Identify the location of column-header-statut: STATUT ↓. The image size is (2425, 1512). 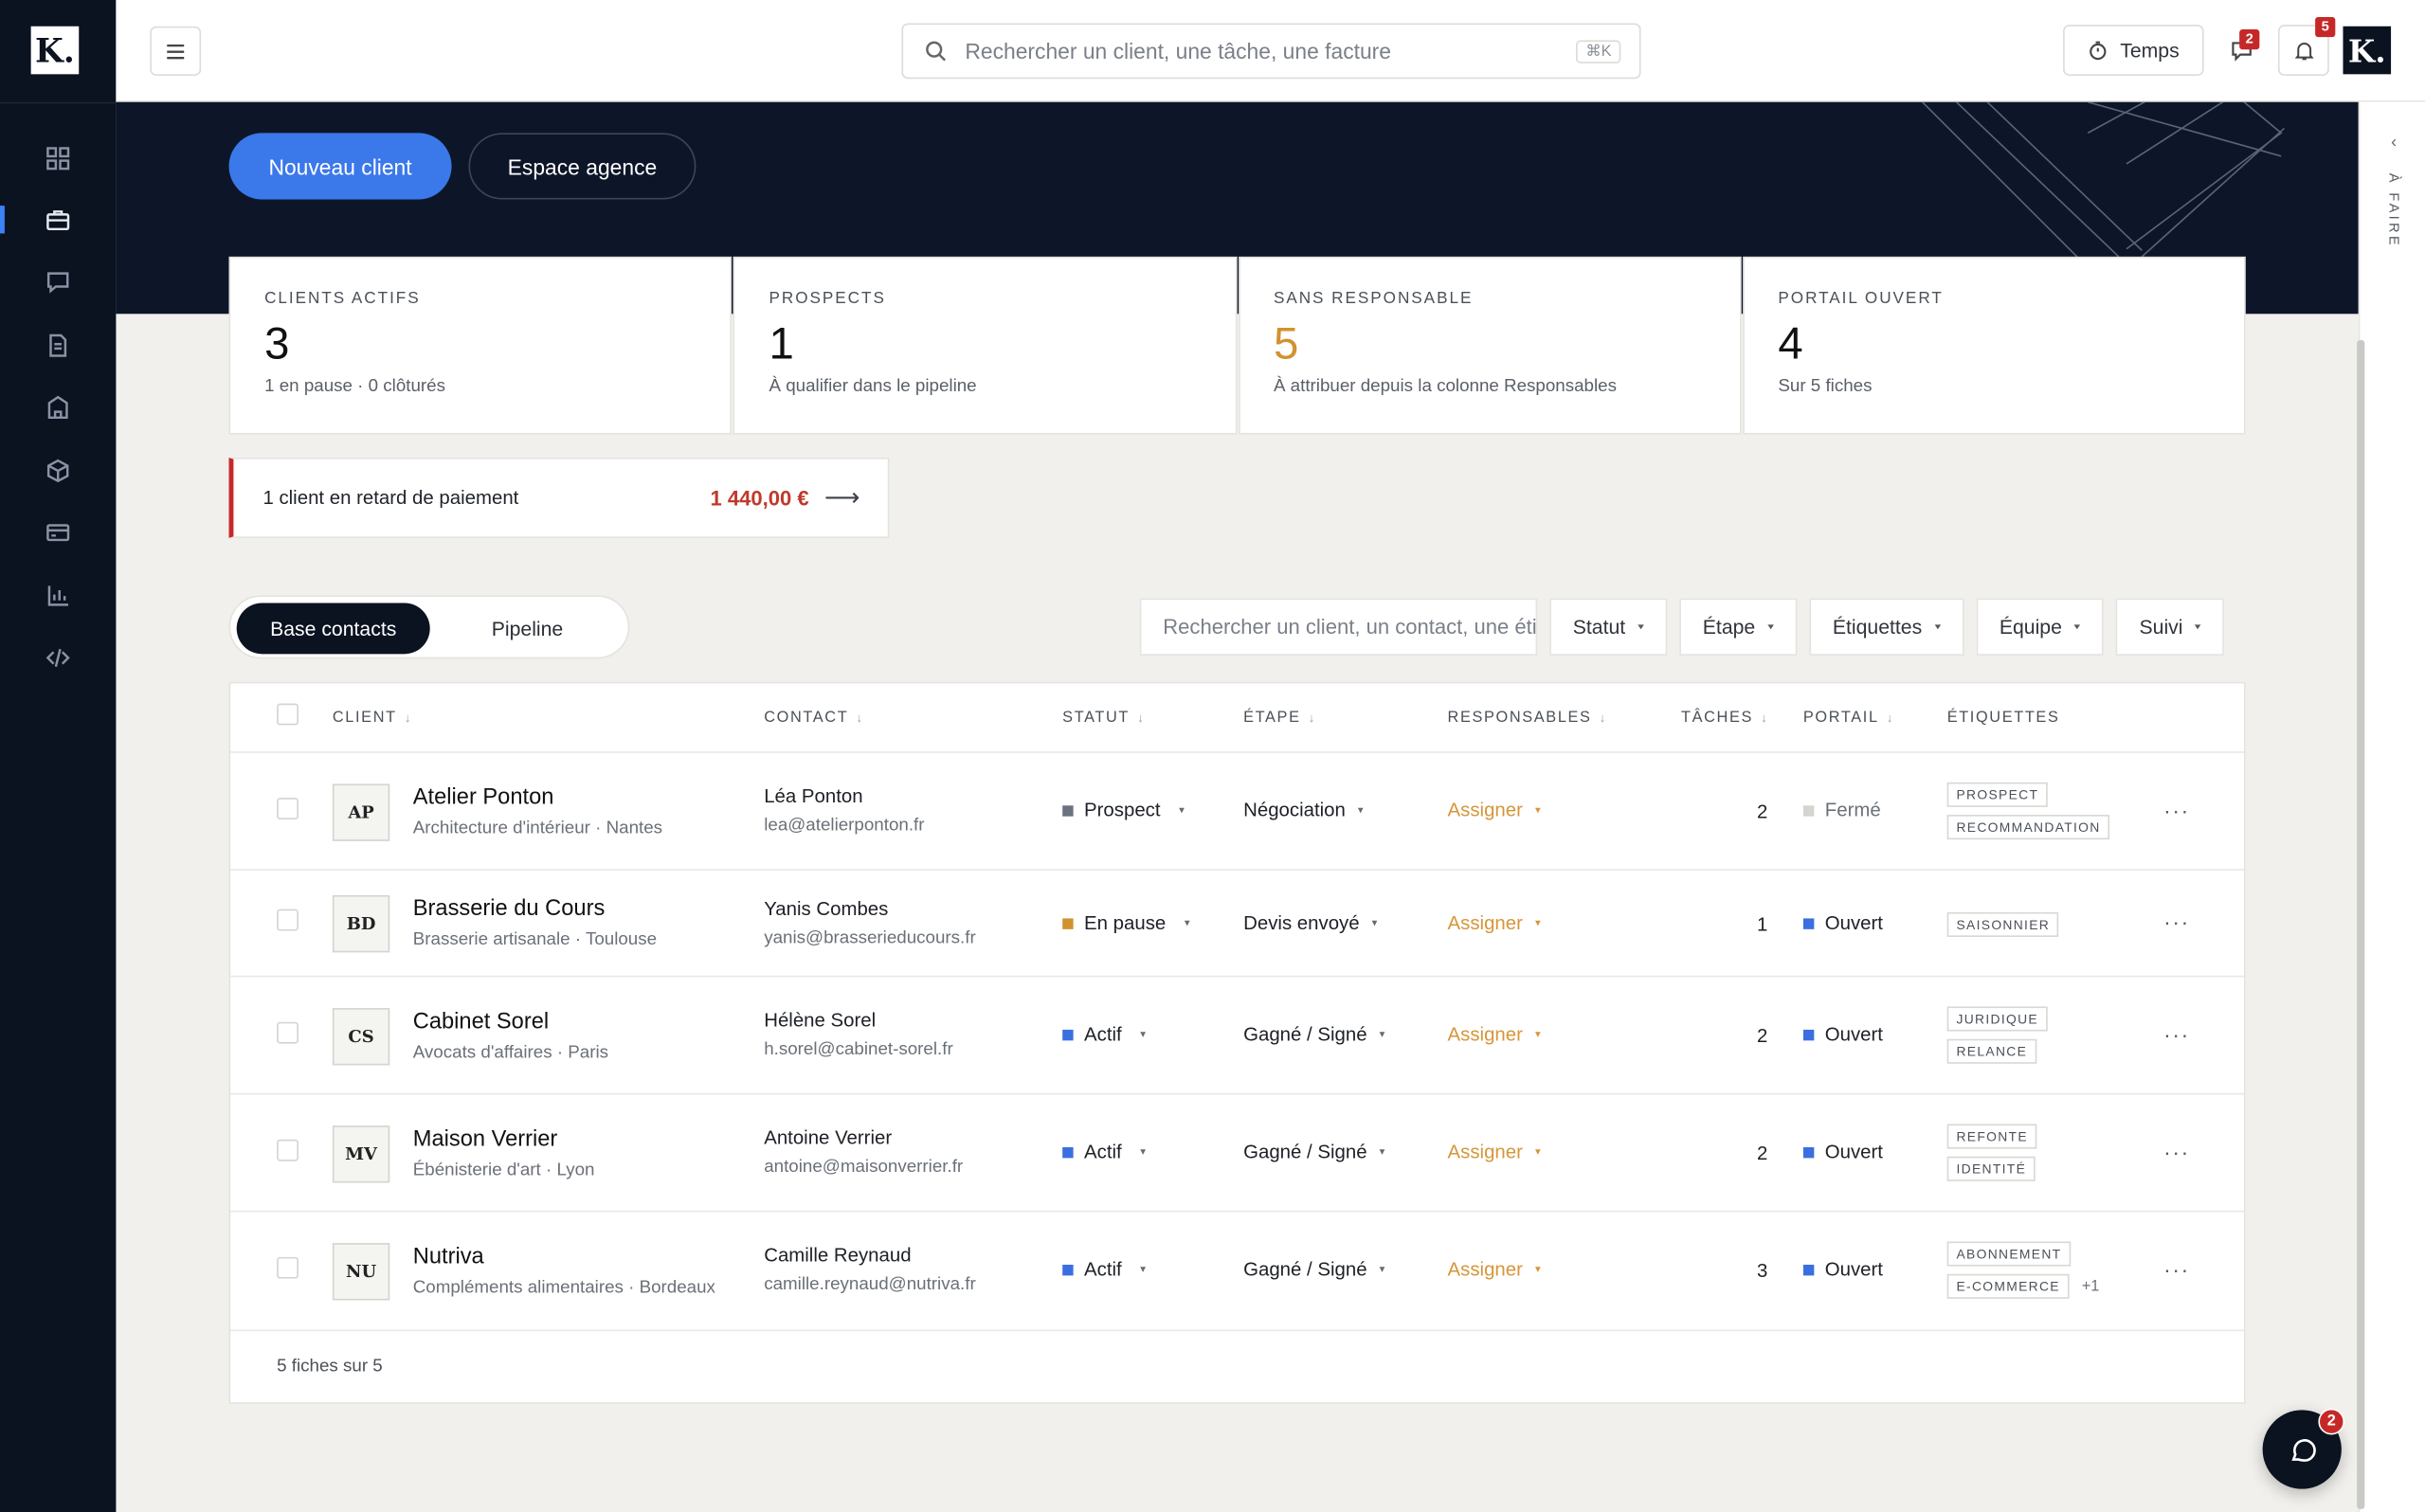
(1103, 718).